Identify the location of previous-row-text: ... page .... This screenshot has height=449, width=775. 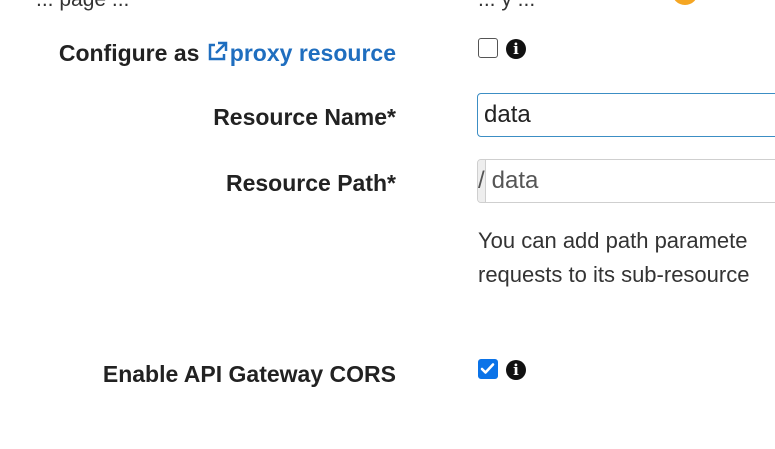
(82, 6).